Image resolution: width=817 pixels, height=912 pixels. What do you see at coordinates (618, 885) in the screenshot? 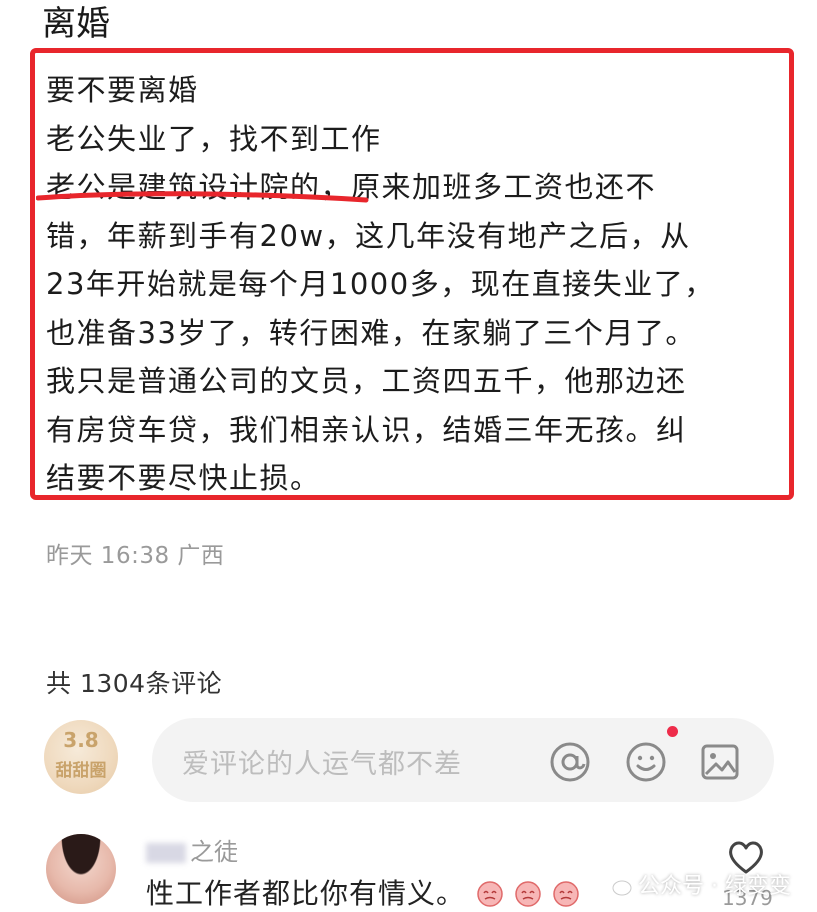
I see `wechat-icon` at bounding box center [618, 885].